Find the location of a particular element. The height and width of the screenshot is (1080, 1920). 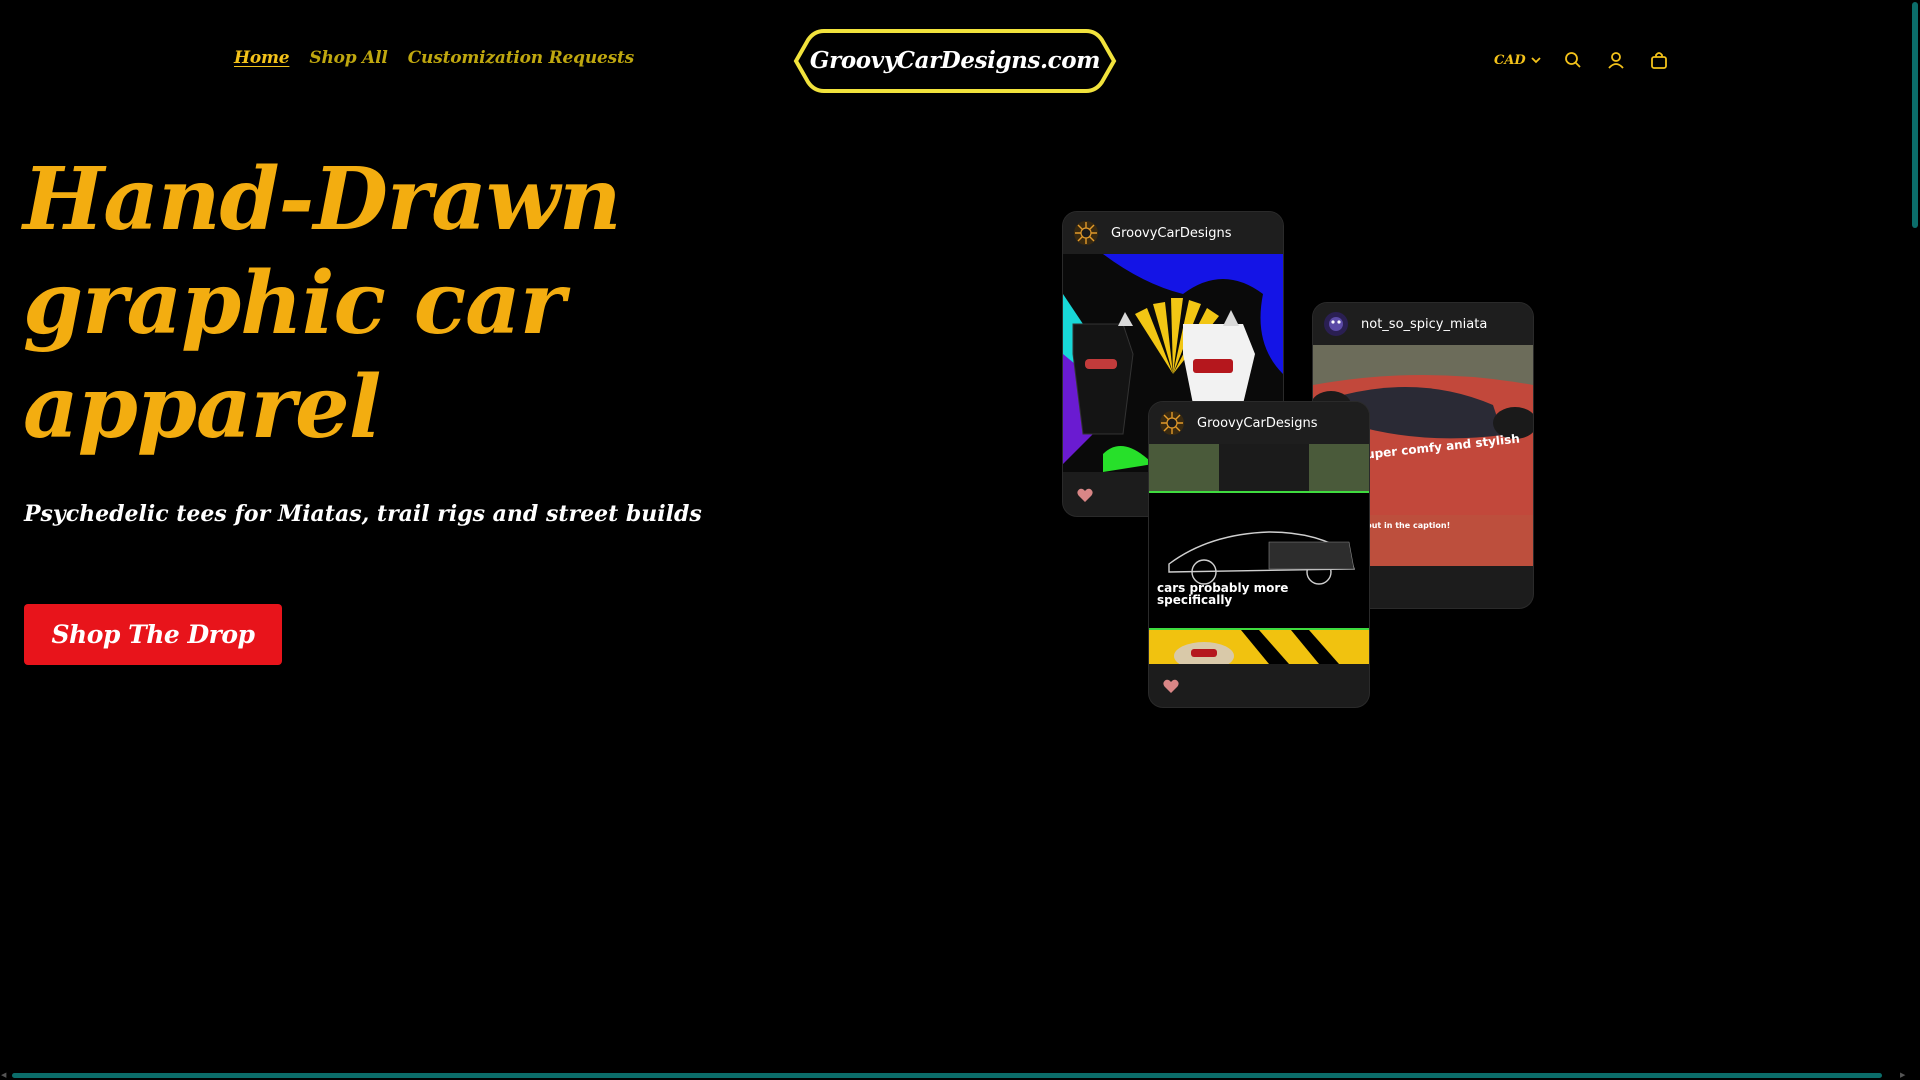

cart-button is located at coordinates (1659, 60).